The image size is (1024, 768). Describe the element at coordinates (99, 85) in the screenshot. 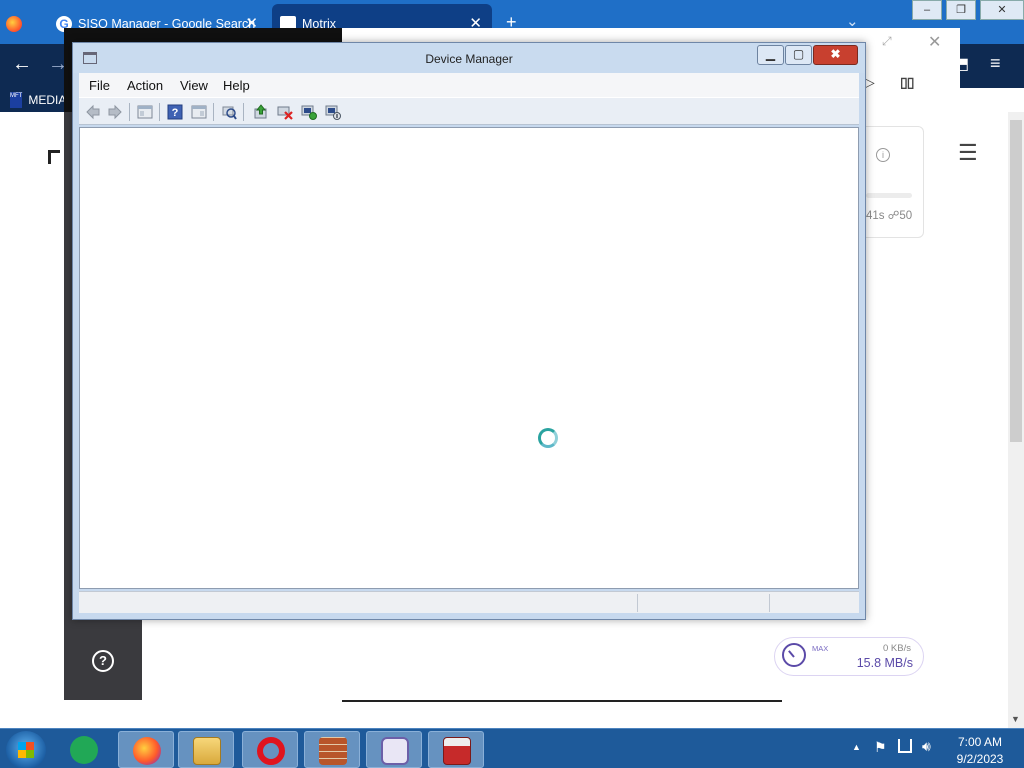

I see `menu-file: File` at that location.